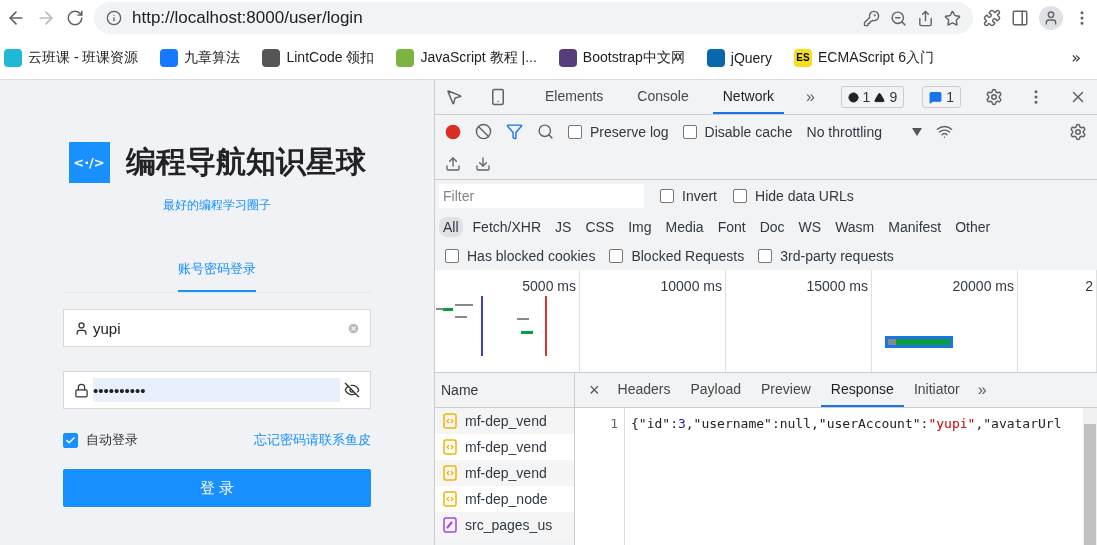 The height and width of the screenshot is (545, 1097). I want to click on time-tick: 20000 ms, so click(983, 286).